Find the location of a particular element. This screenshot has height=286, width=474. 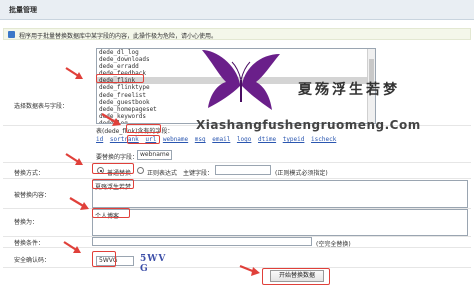

search-textarea: 夏殇浮生若梦 is located at coordinates (280, 194).